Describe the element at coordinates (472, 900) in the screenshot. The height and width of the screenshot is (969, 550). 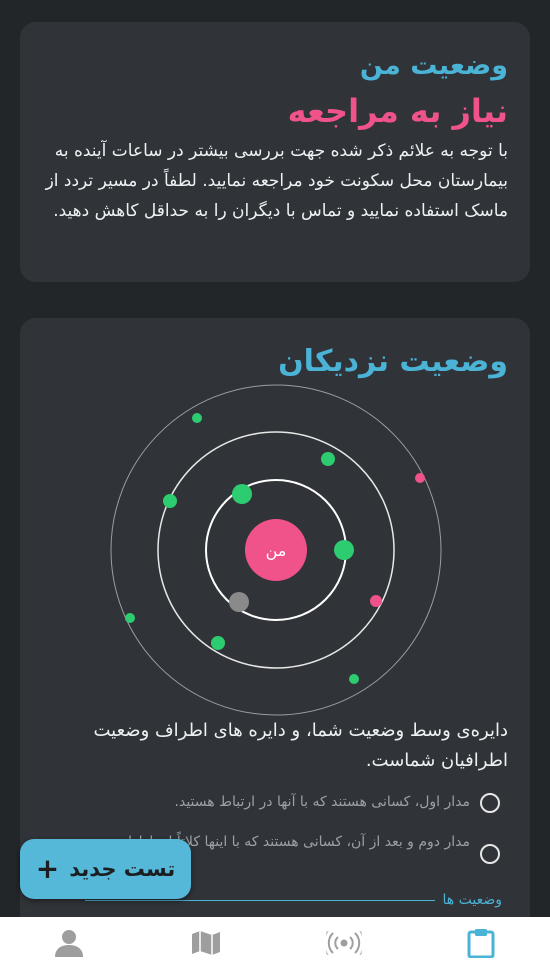
I see `statuses-tab-label: وضعیت ها` at that location.